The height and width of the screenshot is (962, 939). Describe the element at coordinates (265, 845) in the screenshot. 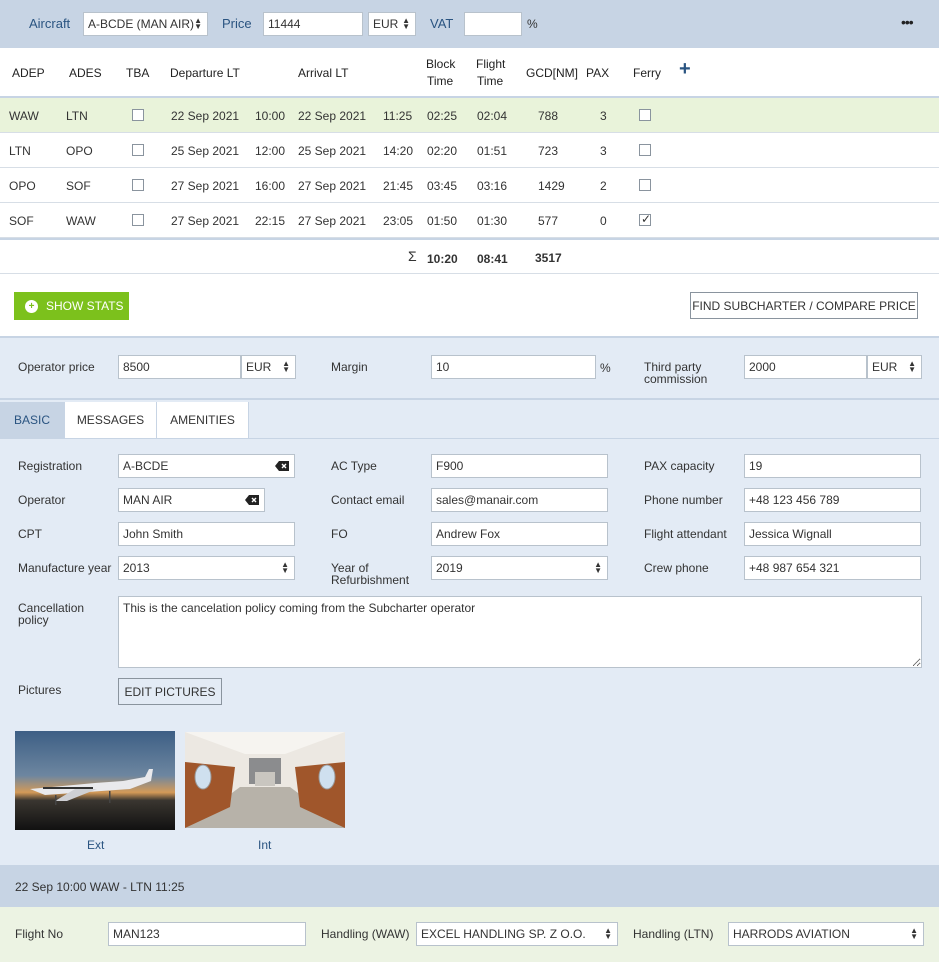

I see `interior-caption: Int` at that location.